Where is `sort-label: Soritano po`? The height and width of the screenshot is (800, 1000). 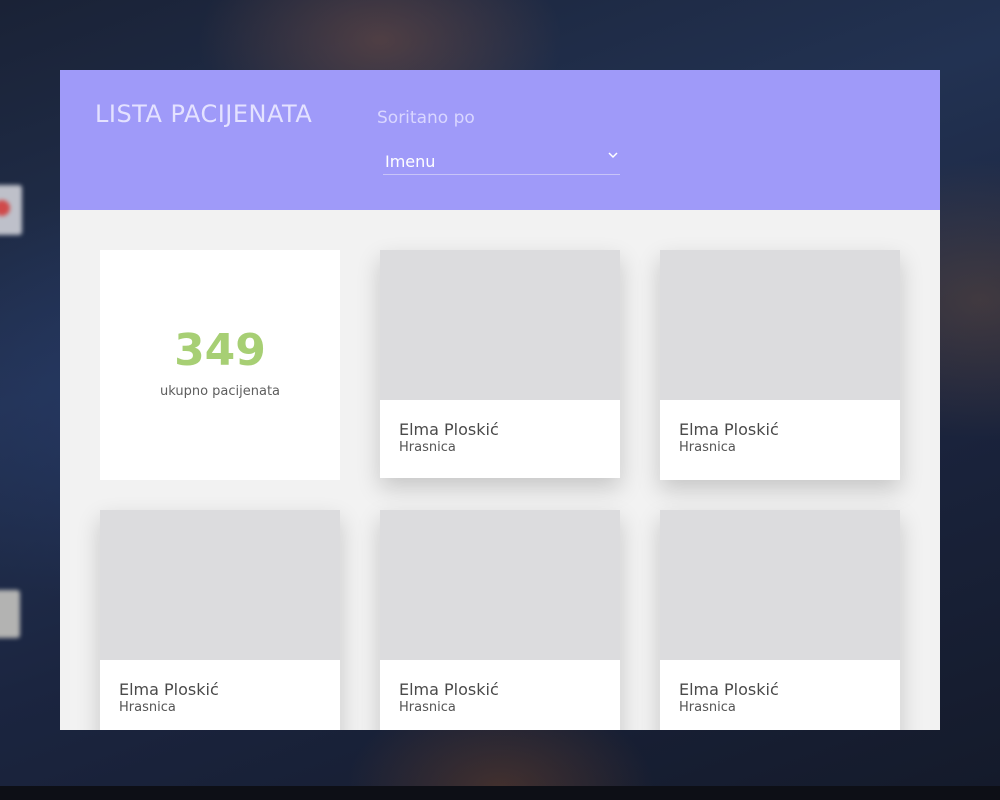 sort-label: Soritano po is located at coordinates (426, 118).